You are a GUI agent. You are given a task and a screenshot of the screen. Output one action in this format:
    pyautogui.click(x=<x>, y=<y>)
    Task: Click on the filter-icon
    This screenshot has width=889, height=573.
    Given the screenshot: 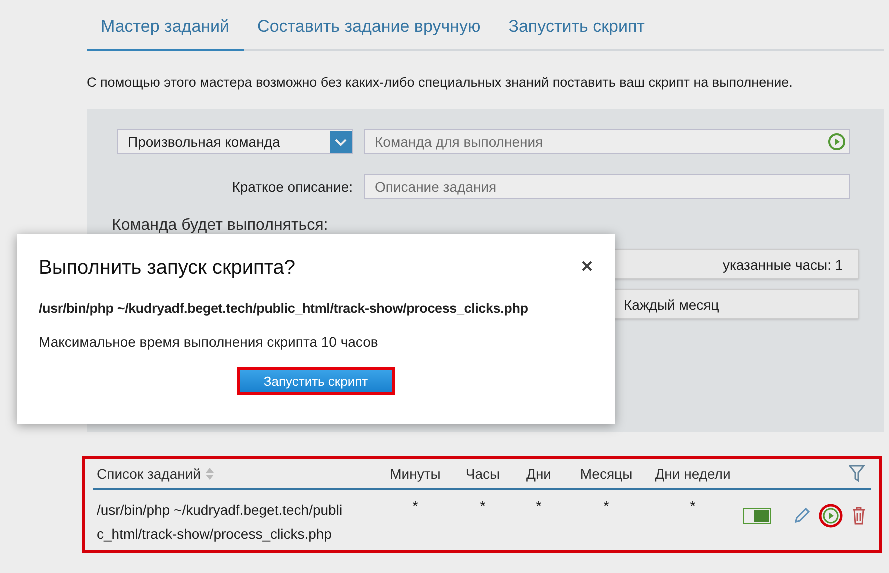 What is the action you would take?
    pyautogui.click(x=857, y=473)
    